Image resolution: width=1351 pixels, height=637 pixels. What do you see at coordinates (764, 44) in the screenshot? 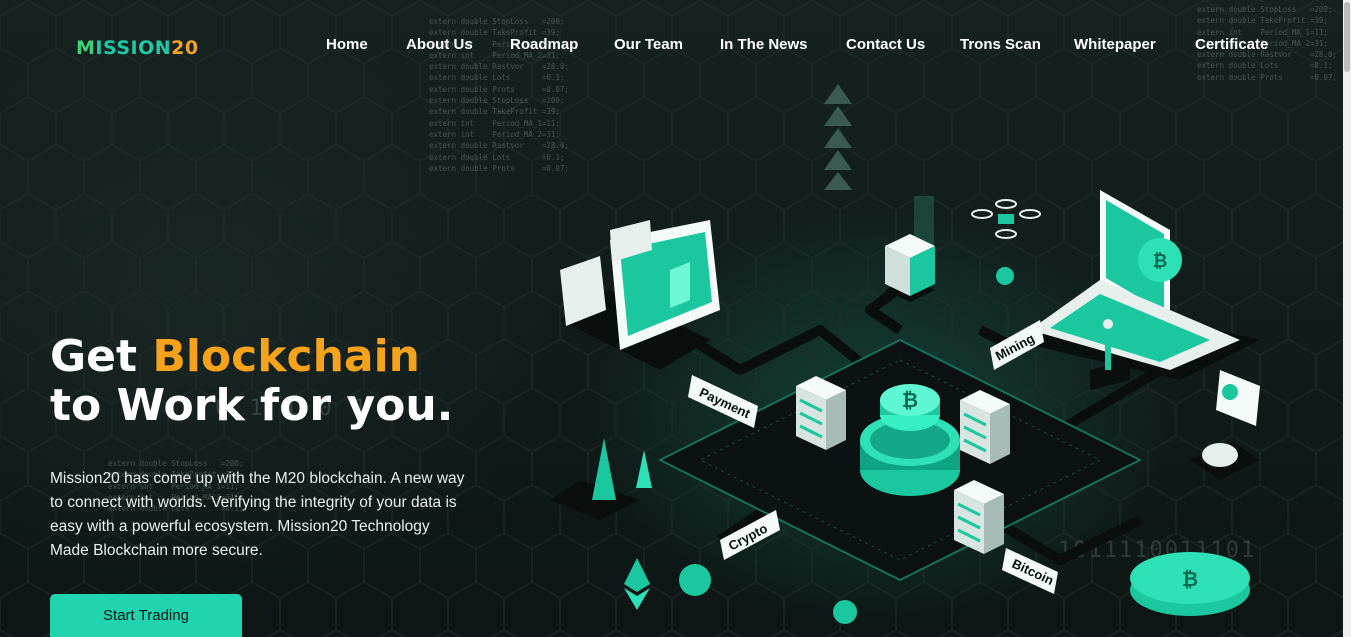
I see `nav-in-the-news: In The News` at bounding box center [764, 44].